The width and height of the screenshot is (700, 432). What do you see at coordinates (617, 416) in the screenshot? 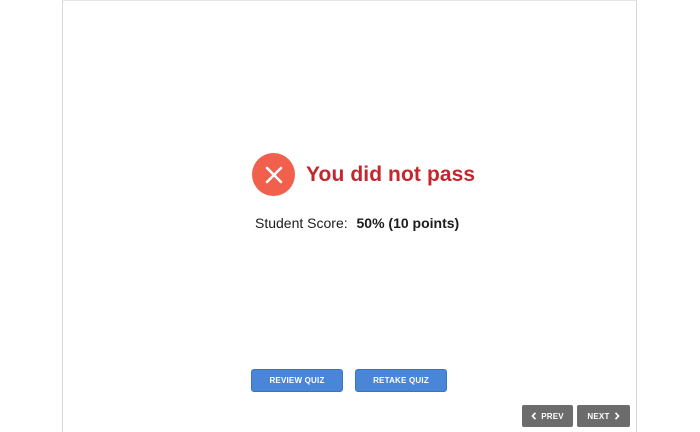
I see `chevron-right-icon` at bounding box center [617, 416].